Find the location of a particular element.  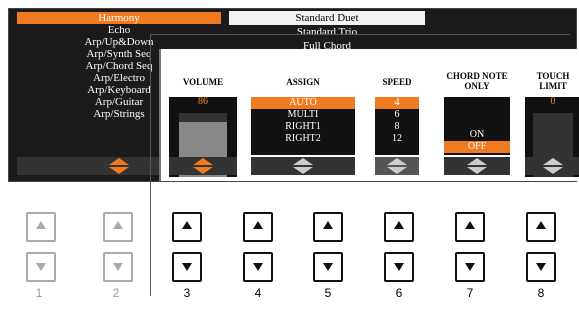

chord-note-option: ON is located at coordinates (477, 135).